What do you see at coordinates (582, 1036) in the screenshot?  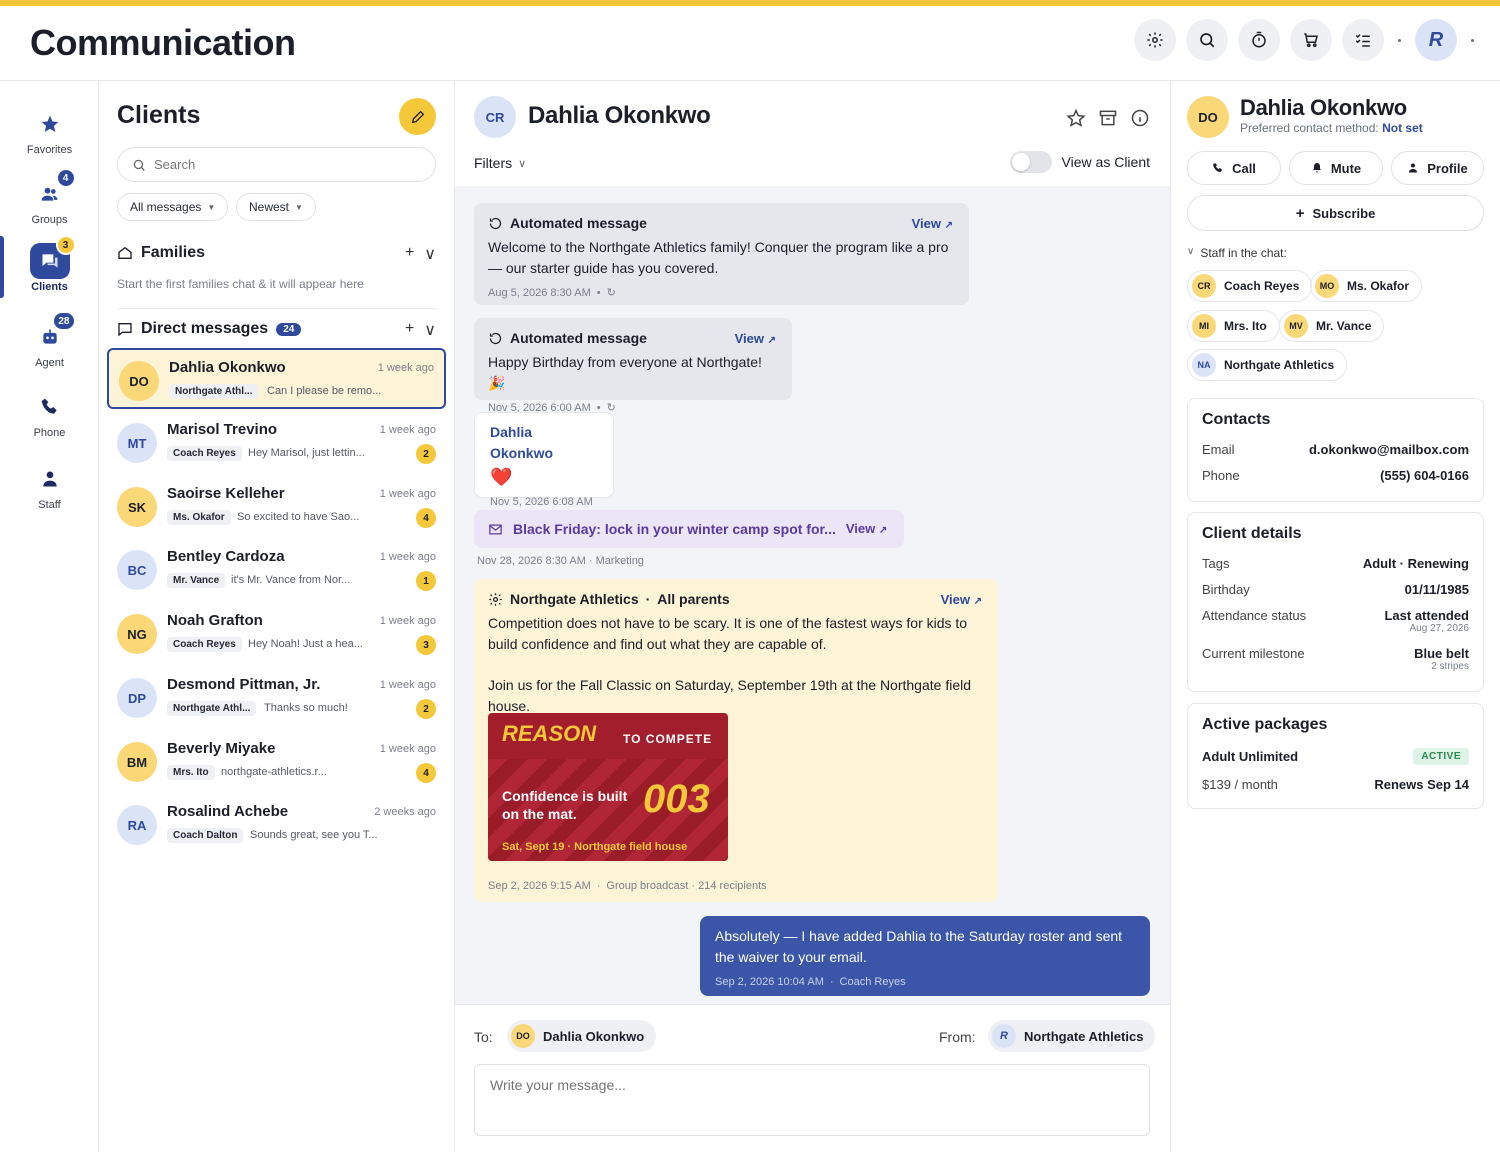 I see `recipient-chip: DO Dahlia Okonkwo` at bounding box center [582, 1036].